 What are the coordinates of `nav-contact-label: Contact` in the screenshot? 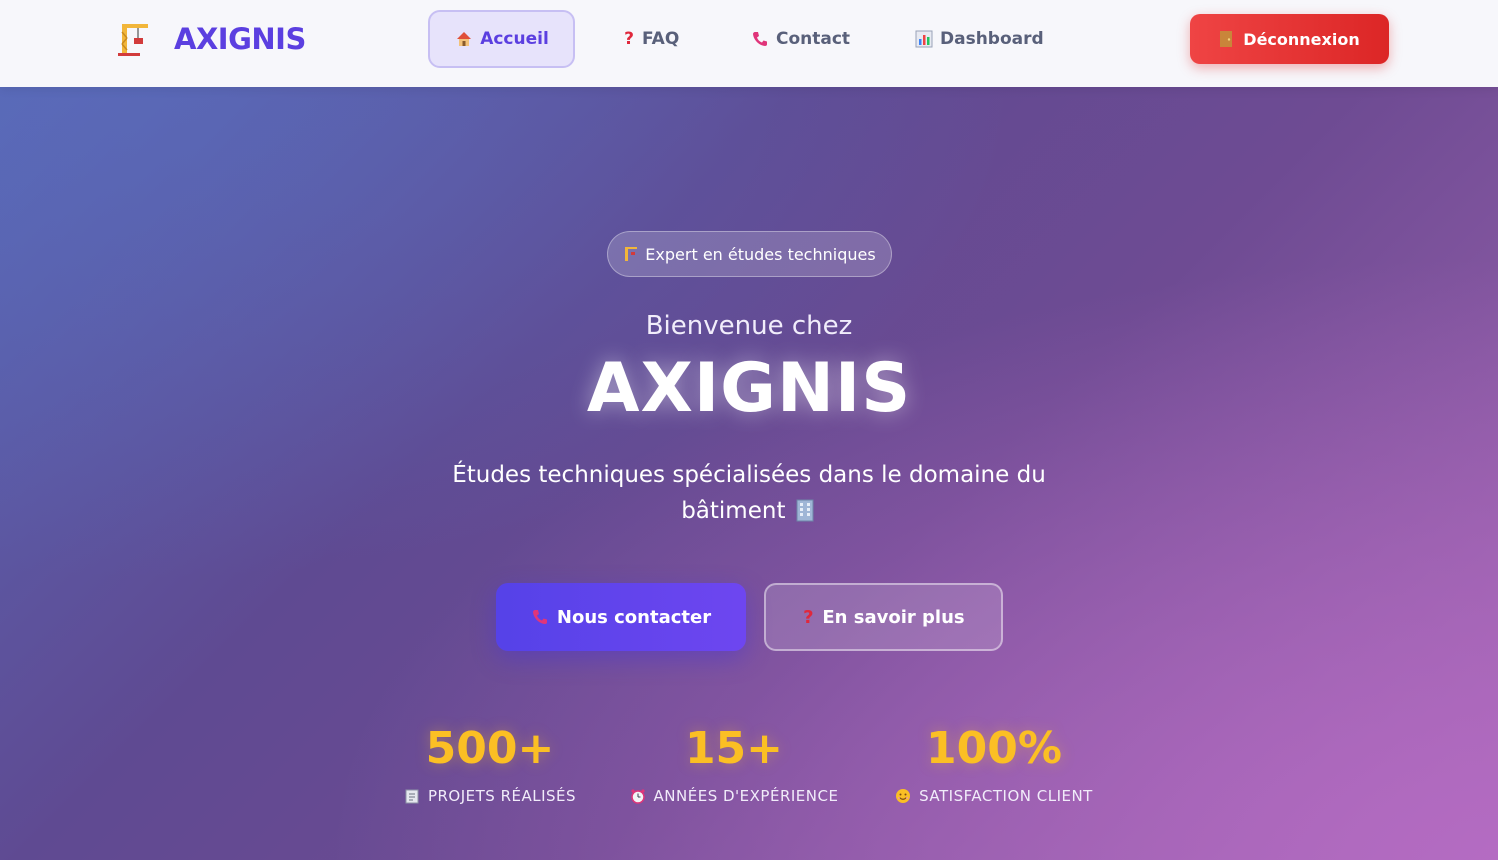 It's located at (813, 39).